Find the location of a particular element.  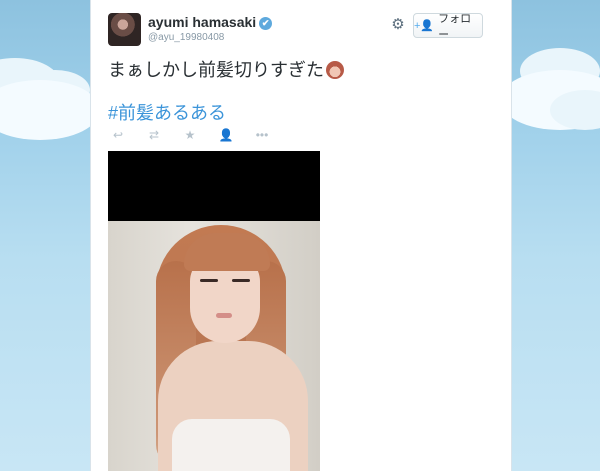

favorite-icon: ★ is located at coordinates (190, 135).